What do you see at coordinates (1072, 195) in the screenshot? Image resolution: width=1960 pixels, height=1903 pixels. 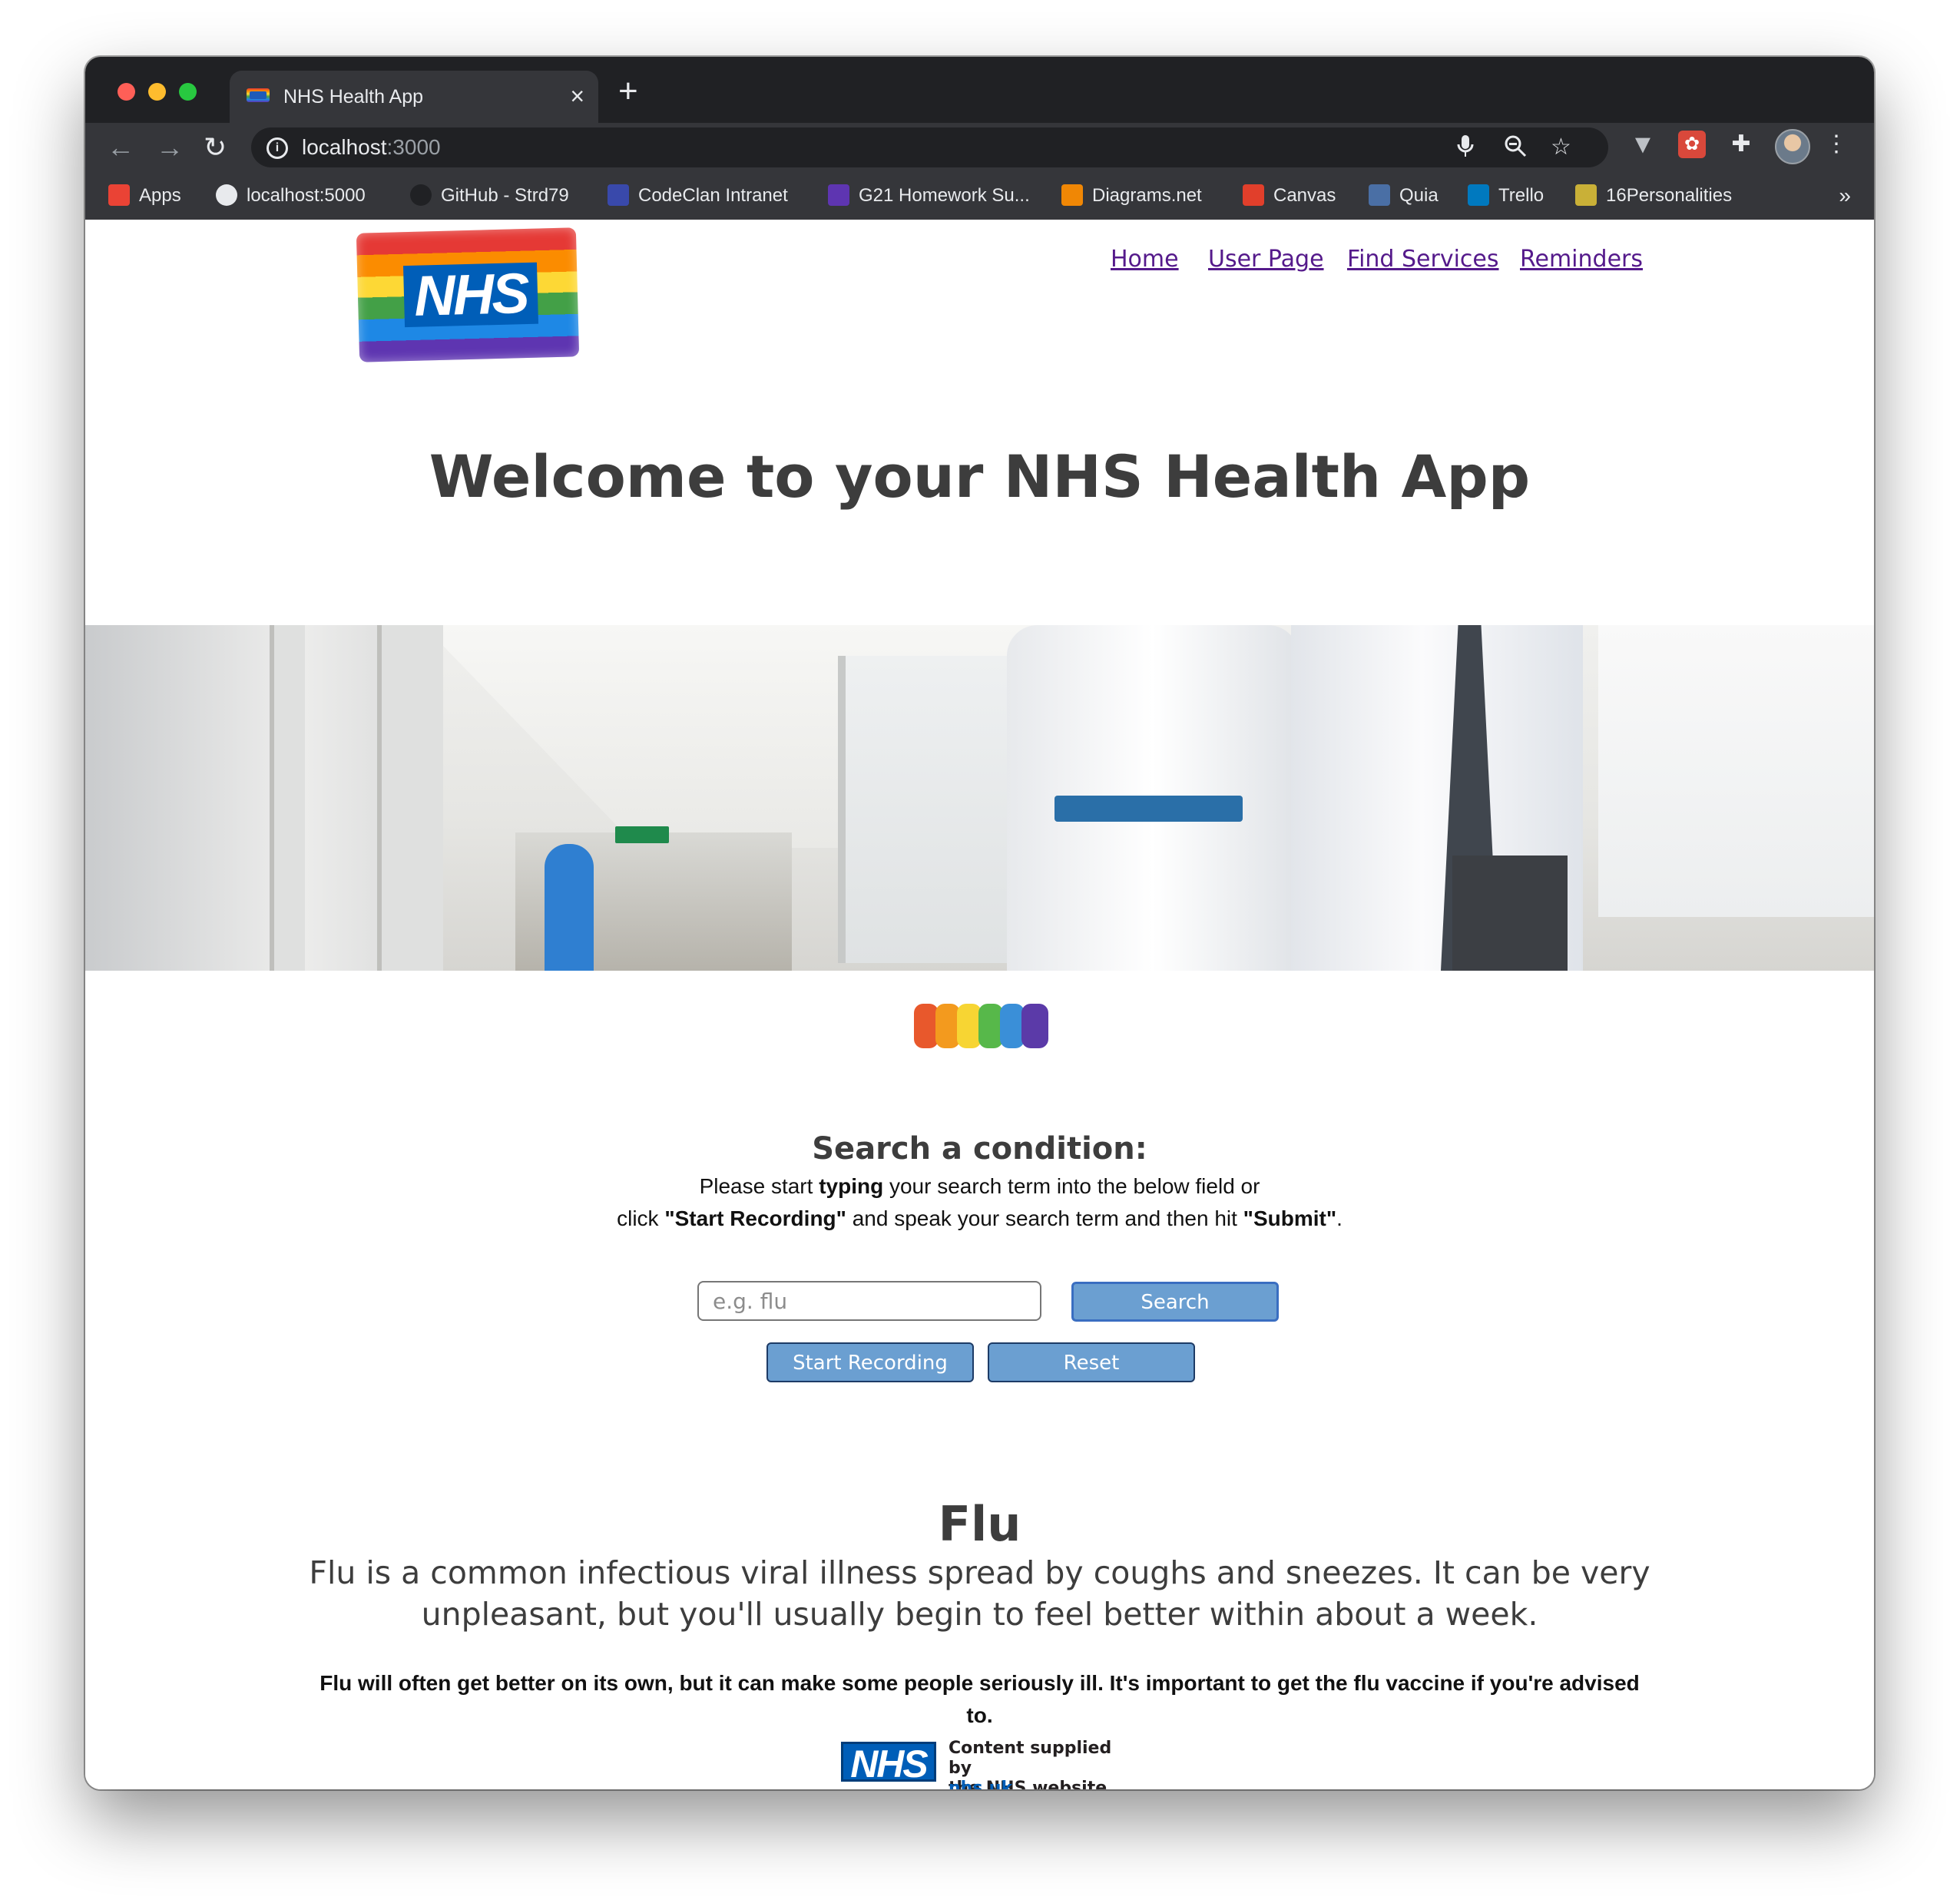 I see `diagrams-icon` at bounding box center [1072, 195].